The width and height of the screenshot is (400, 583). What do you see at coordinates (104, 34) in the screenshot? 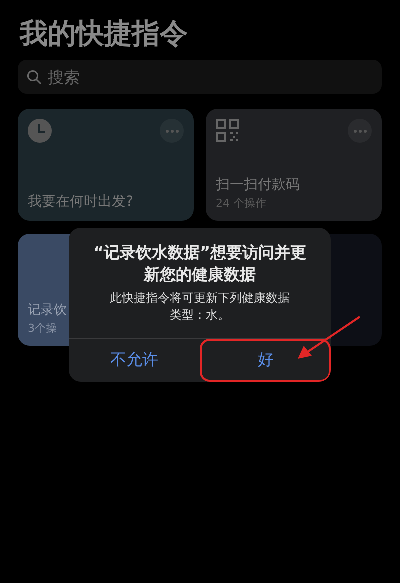
I see `page-title: 我的快捷指令` at bounding box center [104, 34].